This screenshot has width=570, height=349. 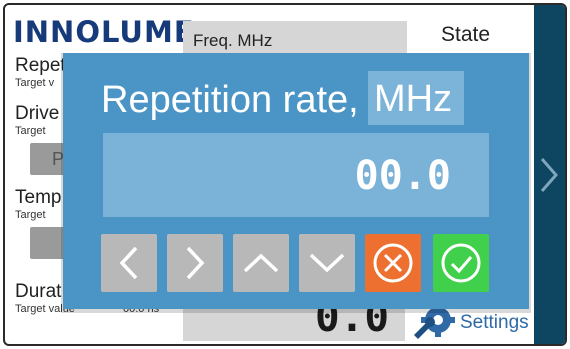 I want to click on chevron-up-icon, so click(x=261, y=263).